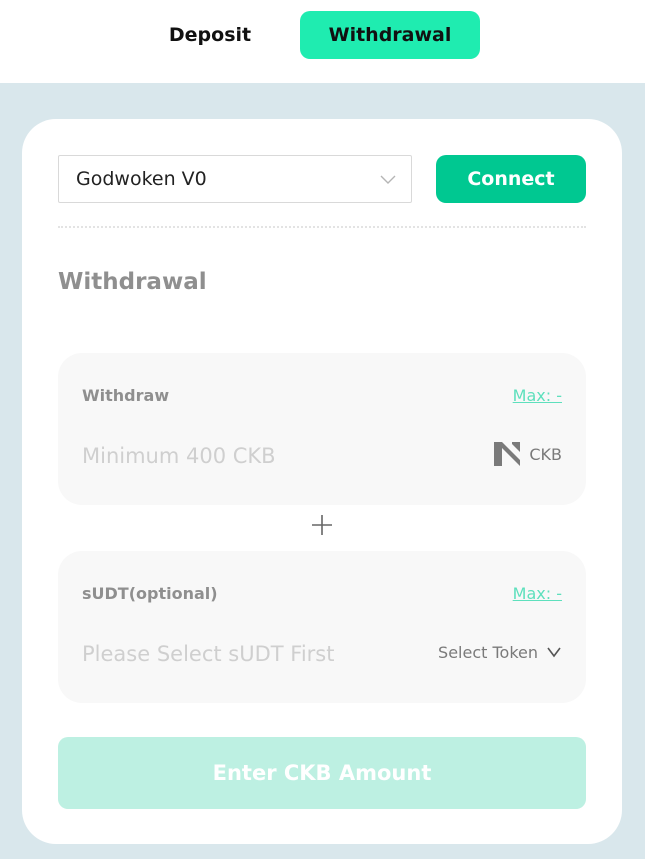 The width and height of the screenshot is (645, 859). I want to click on tab-deposit: Deposit, so click(210, 35).